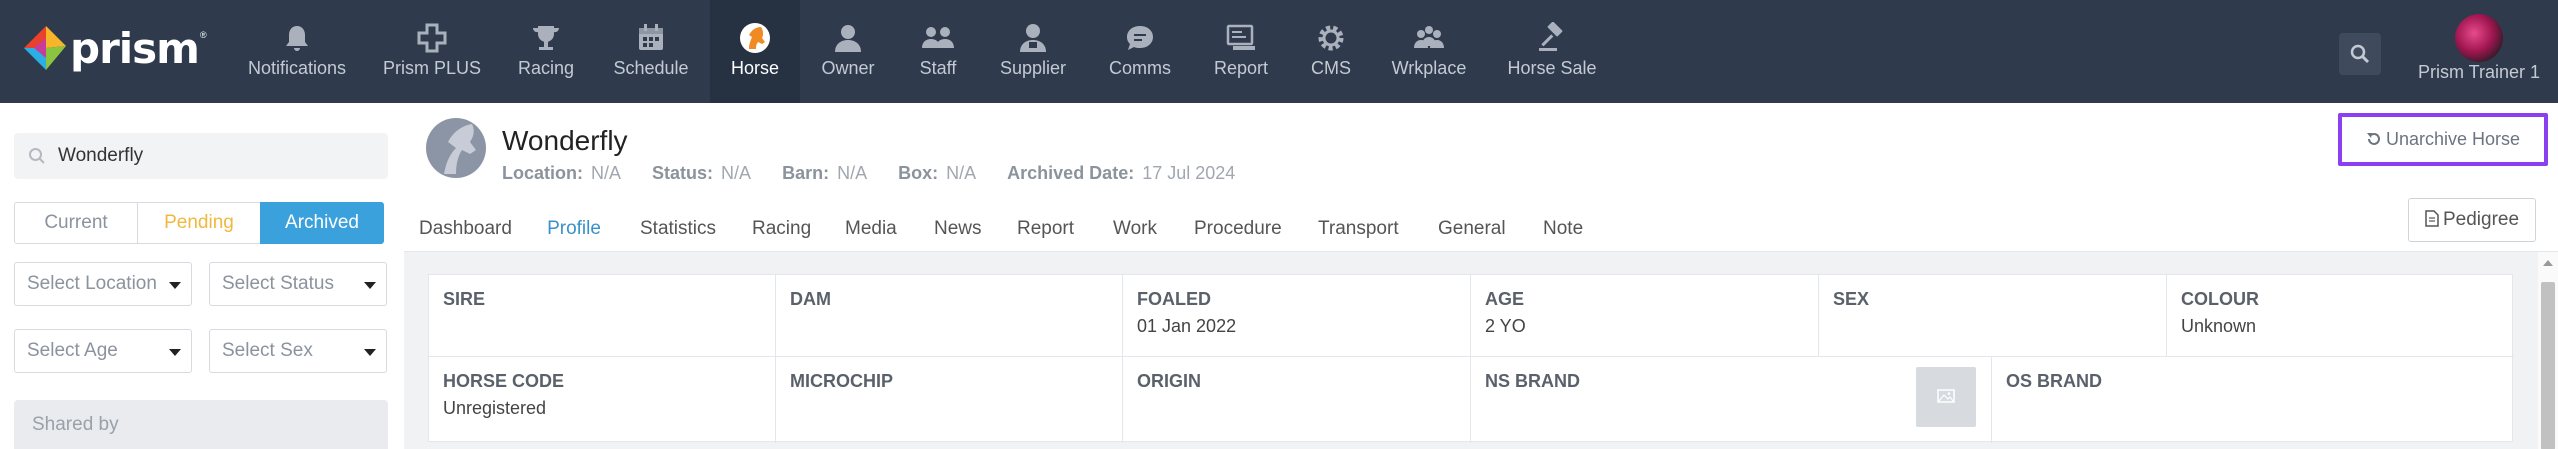 This screenshot has height=449, width=2558. I want to click on global-search-button, so click(2360, 54).